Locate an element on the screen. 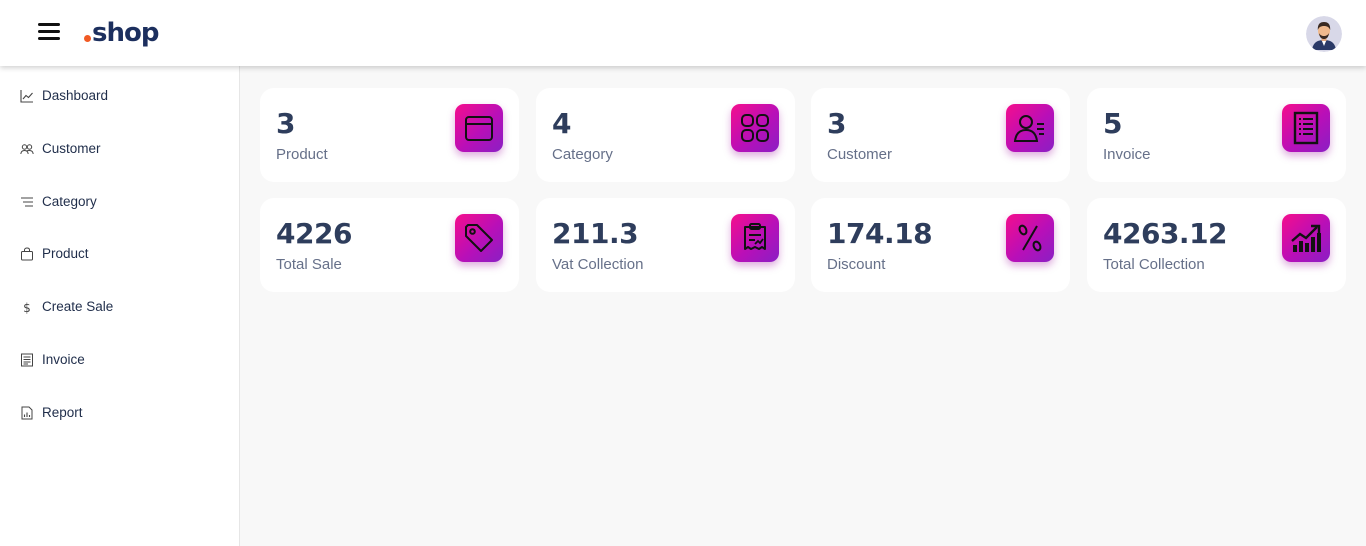  logo-text: shop is located at coordinates (125, 33).